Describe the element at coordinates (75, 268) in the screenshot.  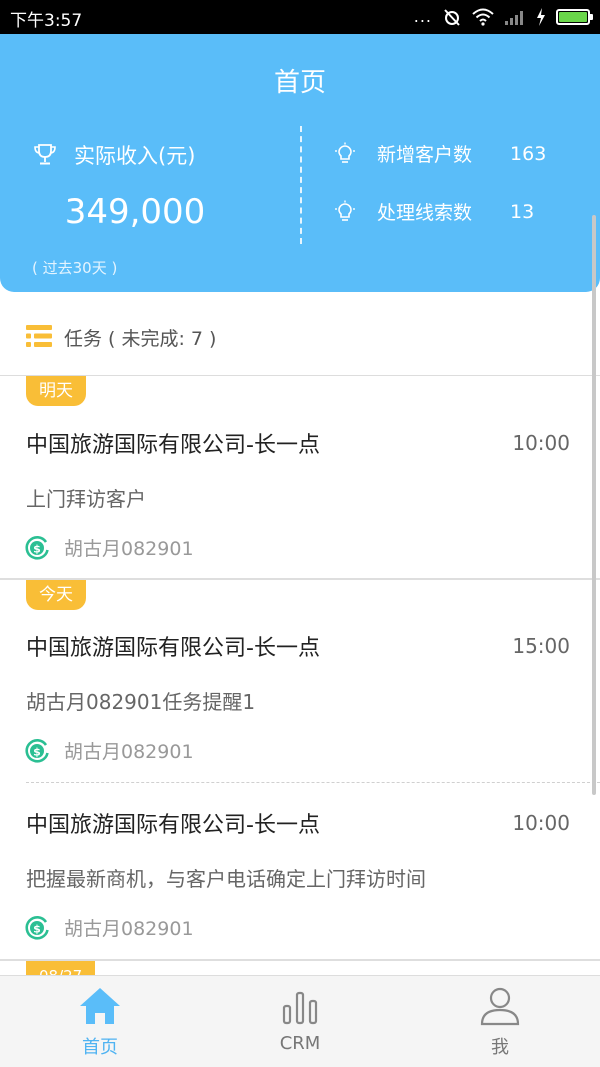
I see `income-period: ( 过去30天 )` at that location.